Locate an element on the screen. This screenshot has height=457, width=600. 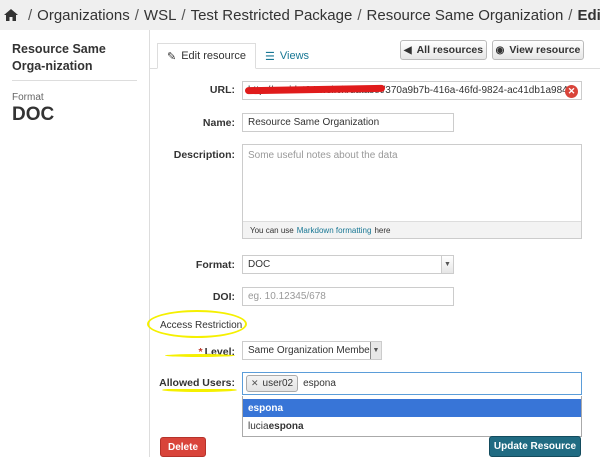
access-restriction-heading: Access Restriction is located at coordinates (201, 325).